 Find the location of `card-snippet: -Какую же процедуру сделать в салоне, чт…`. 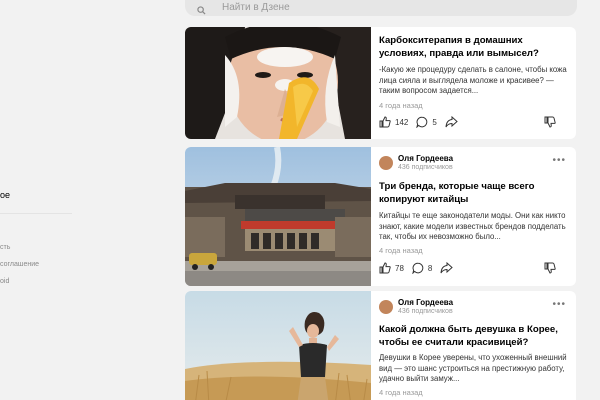

card-snippet: -Какую же процедуру сделать в салоне, чт… is located at coordinates (473, 80).